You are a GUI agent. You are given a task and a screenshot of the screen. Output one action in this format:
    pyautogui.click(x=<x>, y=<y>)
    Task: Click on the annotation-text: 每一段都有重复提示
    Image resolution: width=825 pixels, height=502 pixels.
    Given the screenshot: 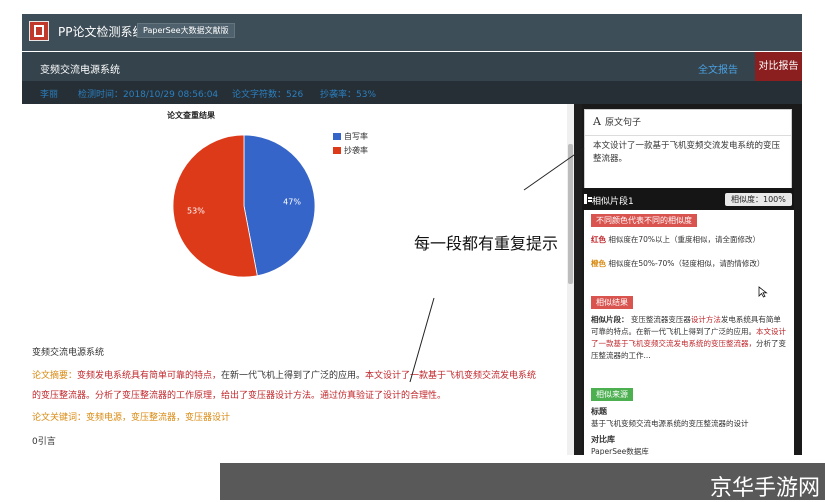 What is the action you would take?
    pyautogui.click(x=486, y=243)
    